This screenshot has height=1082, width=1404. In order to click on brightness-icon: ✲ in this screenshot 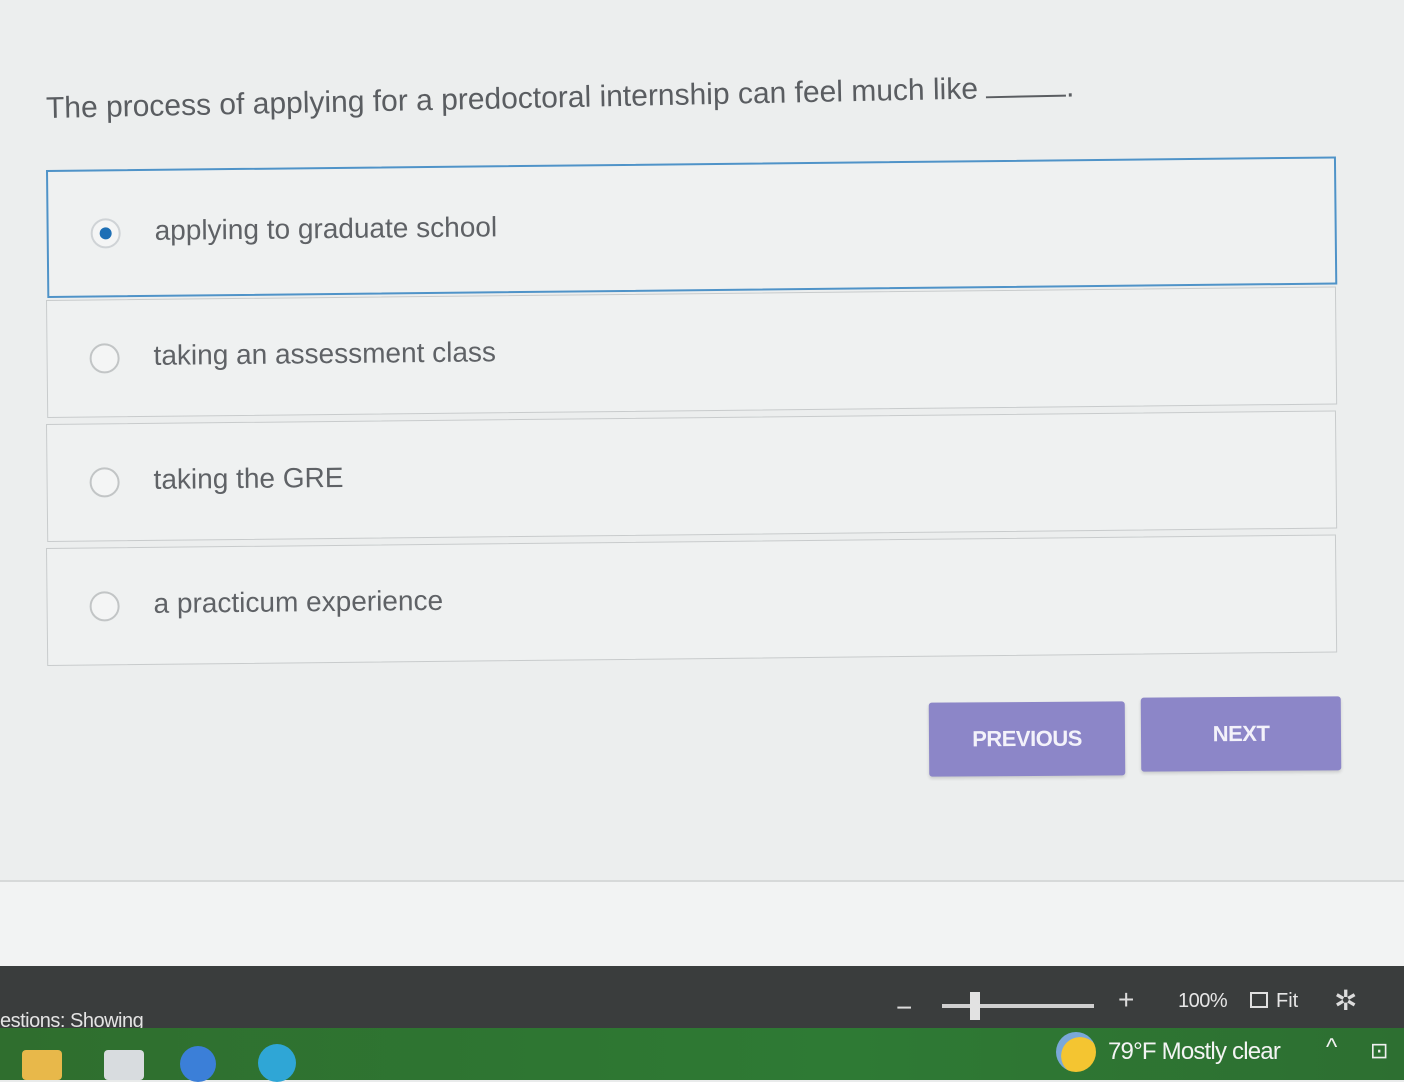, I will do `click(1345, 1000)`.